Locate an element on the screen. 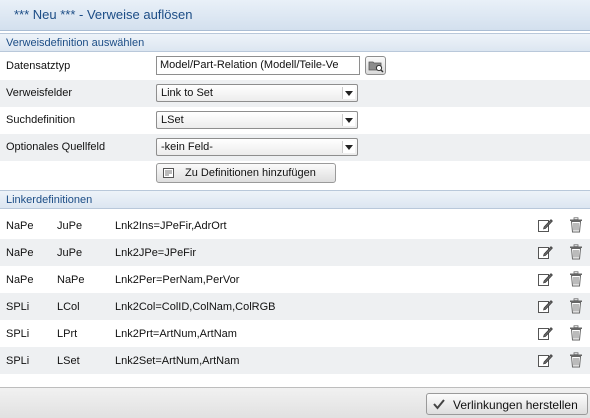 The height and width of the screenshot is (418, 590). create-links-button: Verlinkungen herstellen is located at coordinates (507, 404).